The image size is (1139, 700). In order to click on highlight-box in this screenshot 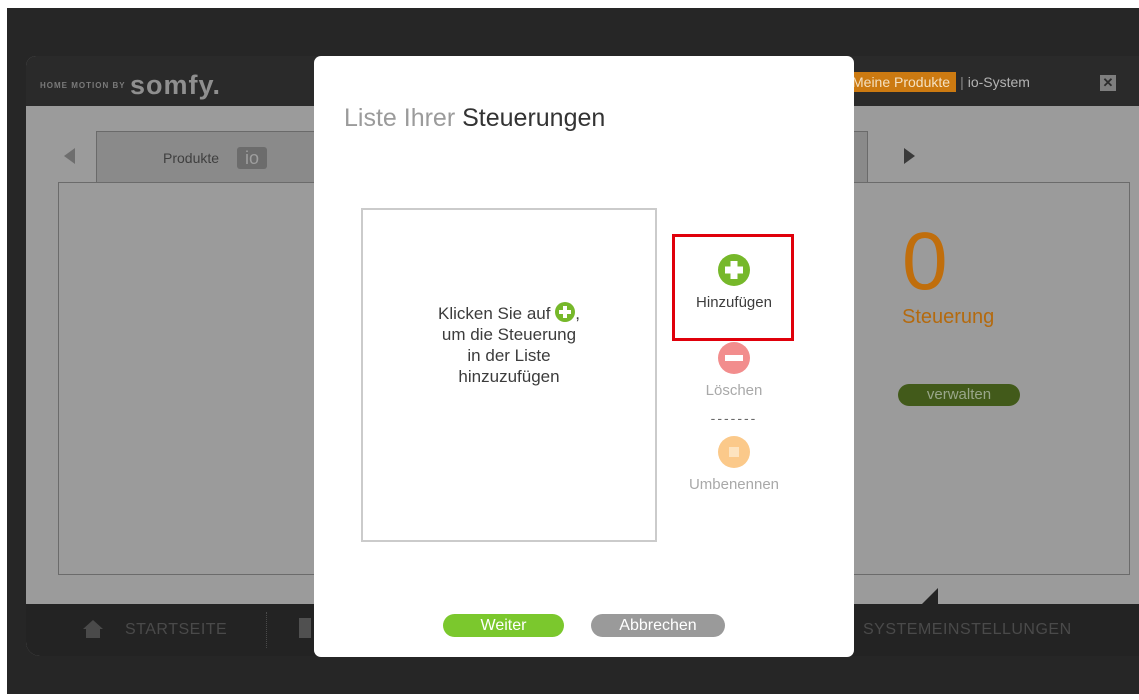, I will do `click(733, 287)`.